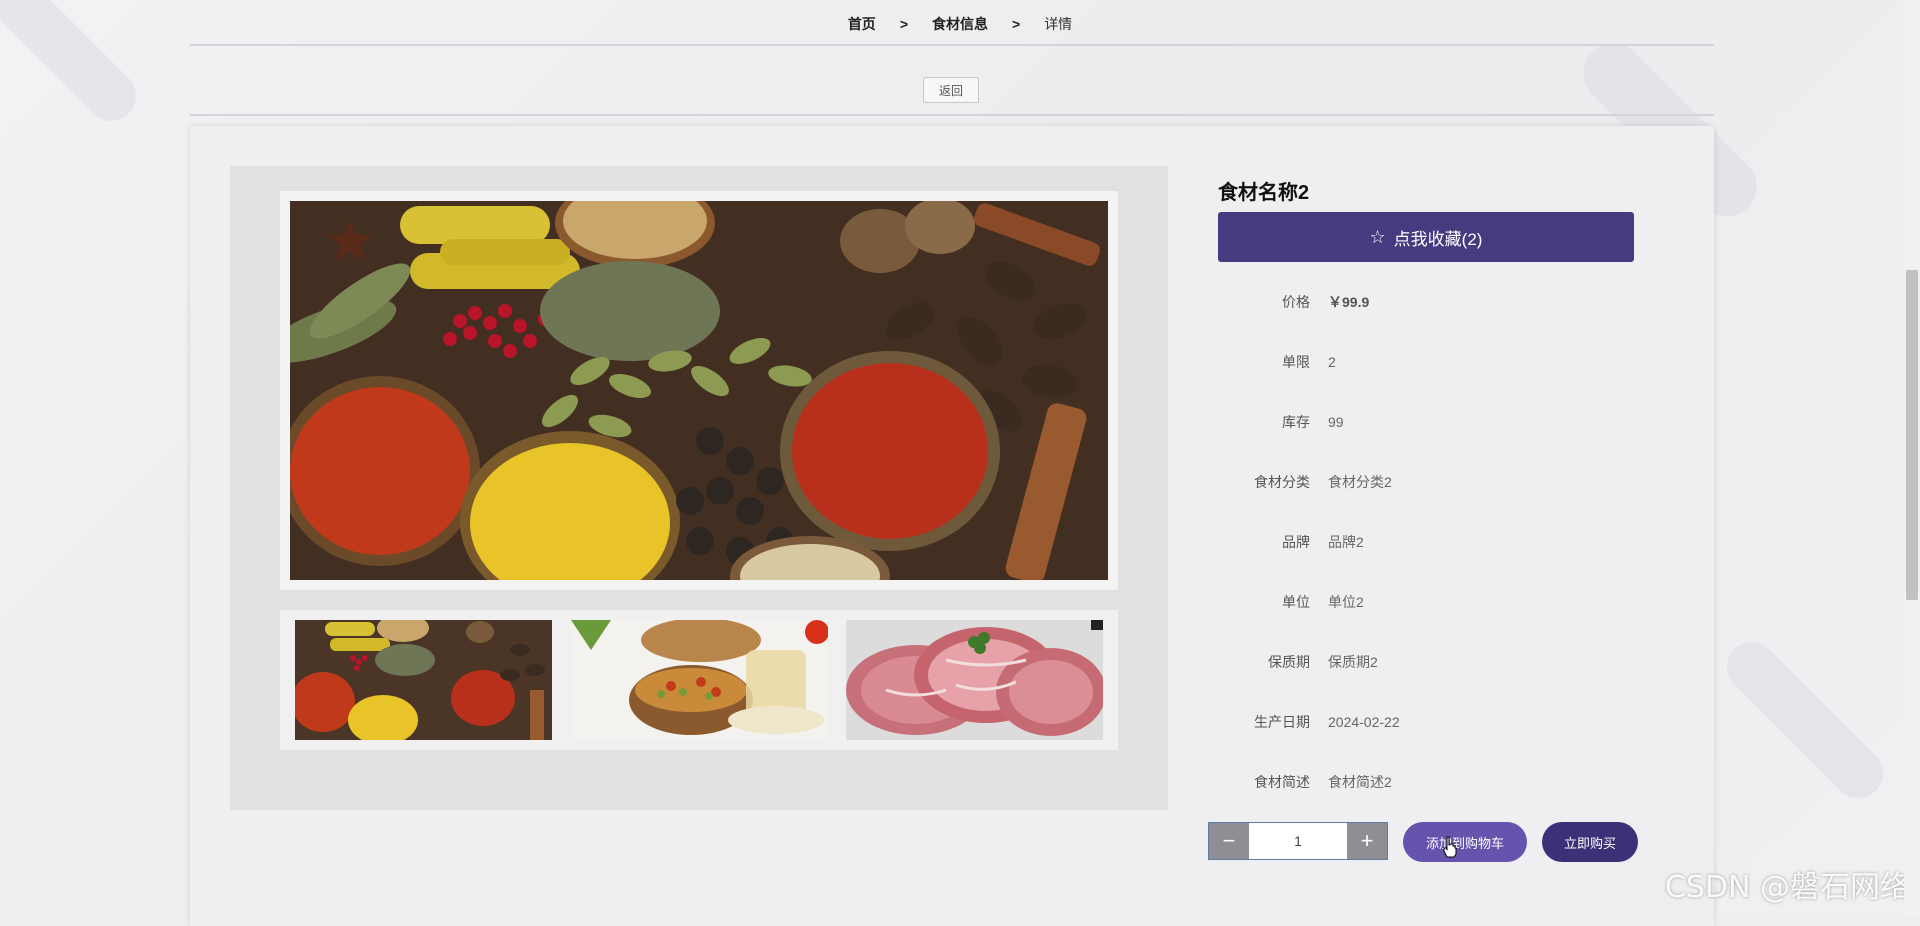 The height and width of the screenshot is (926, 1920). Describe the element at coordinates (1296, 302) in the screenshot. I see `field-label: 价格` at that location.